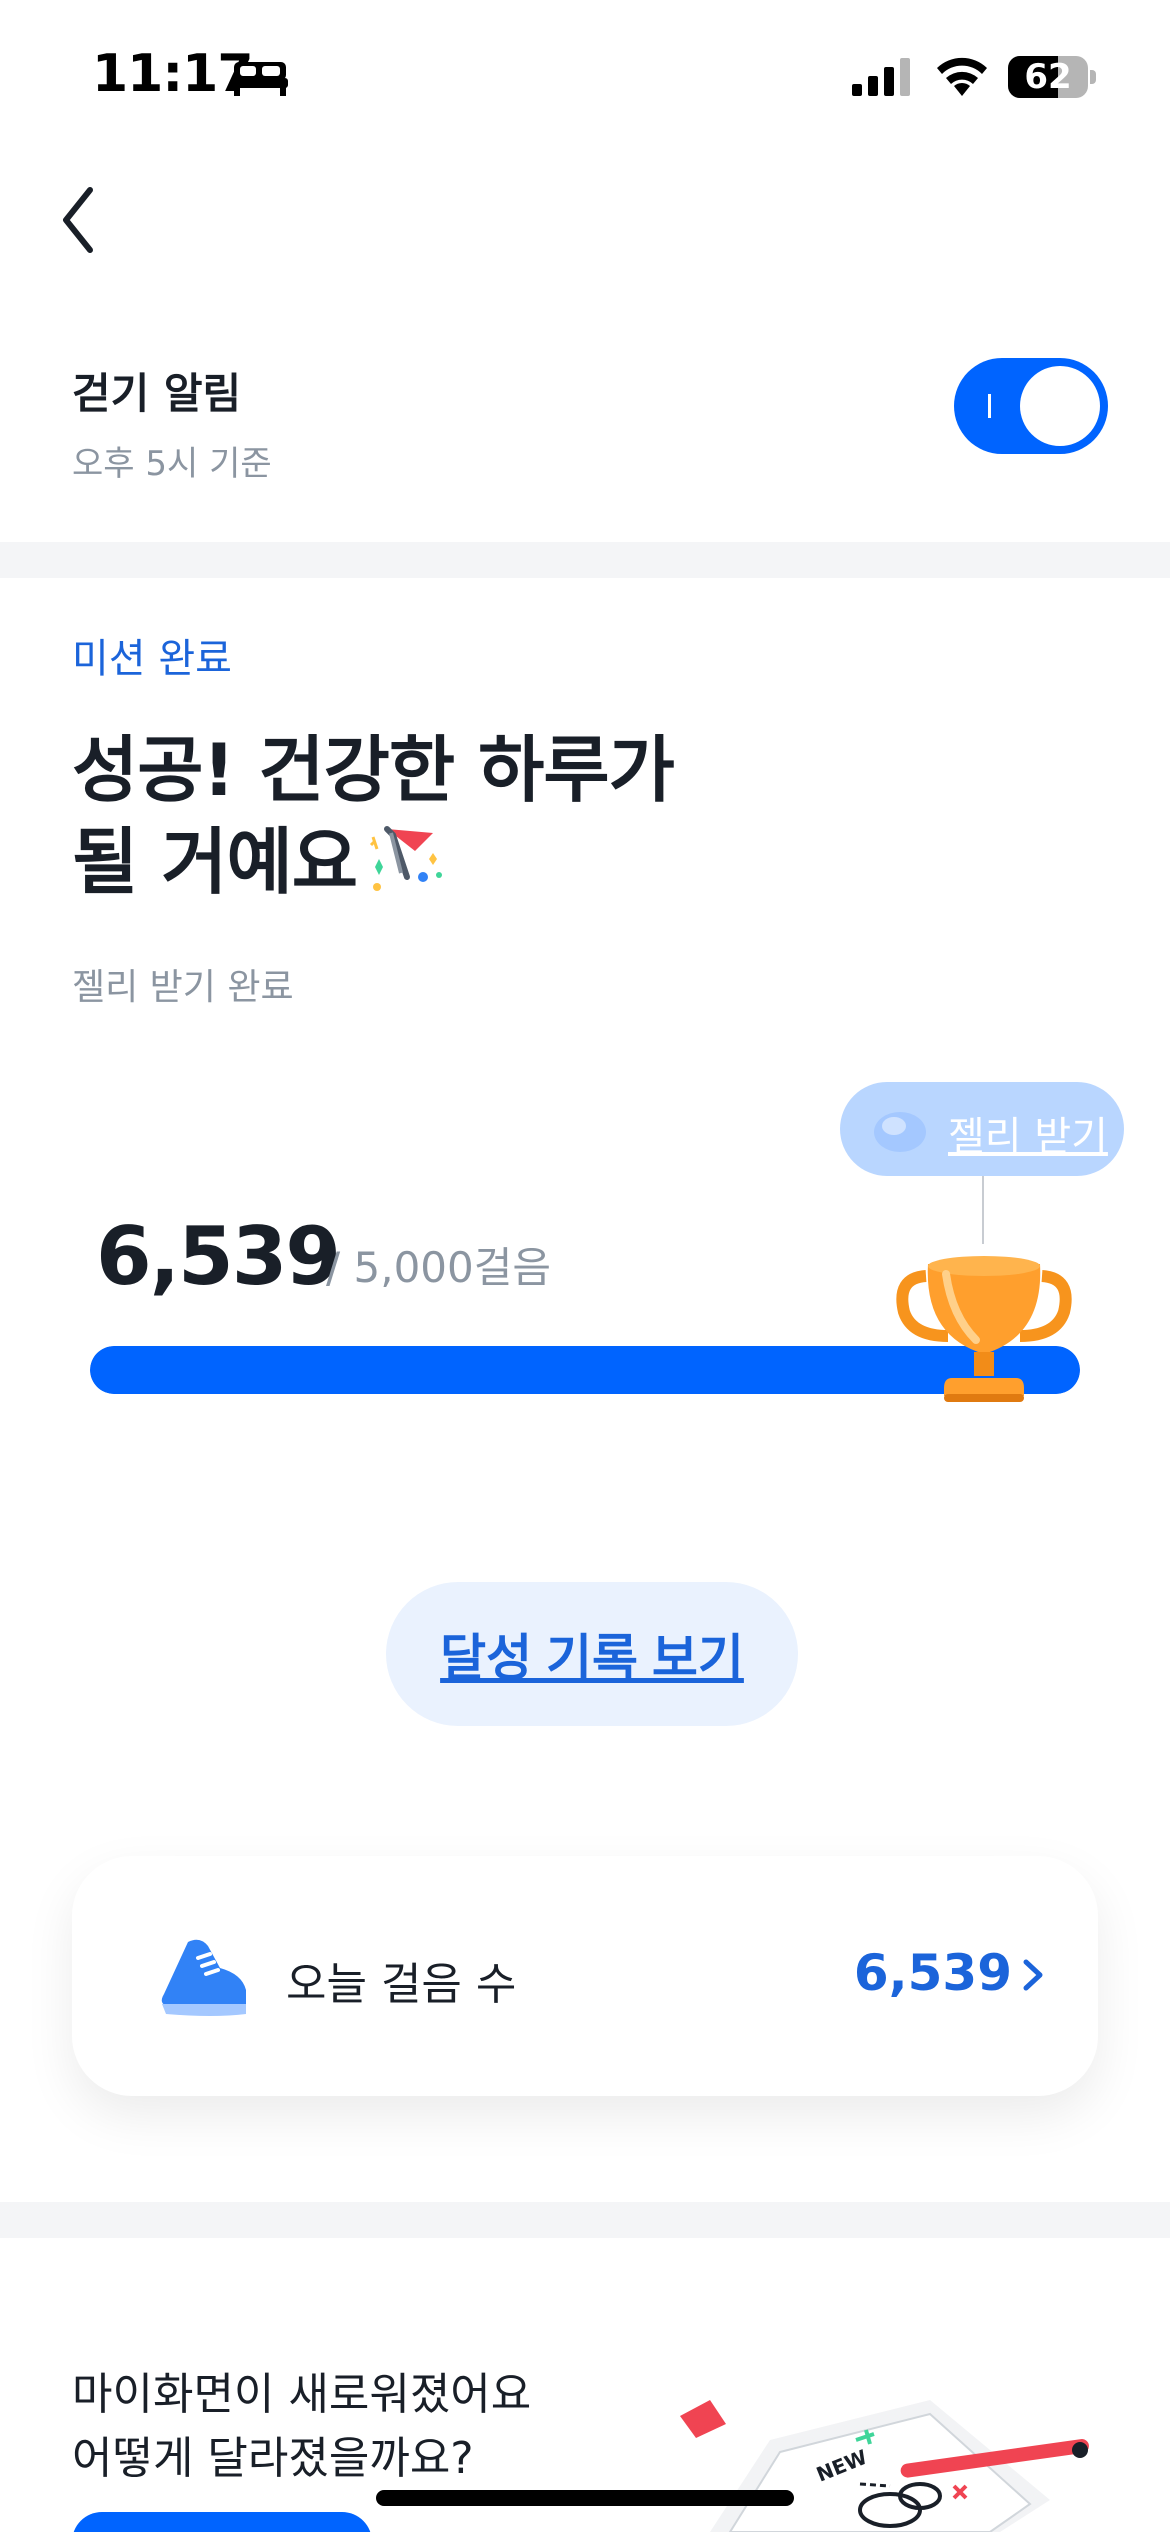  Describe the element at coordinates (222, 2522) in the screenshot. I see `banner-cta-button` at that location.